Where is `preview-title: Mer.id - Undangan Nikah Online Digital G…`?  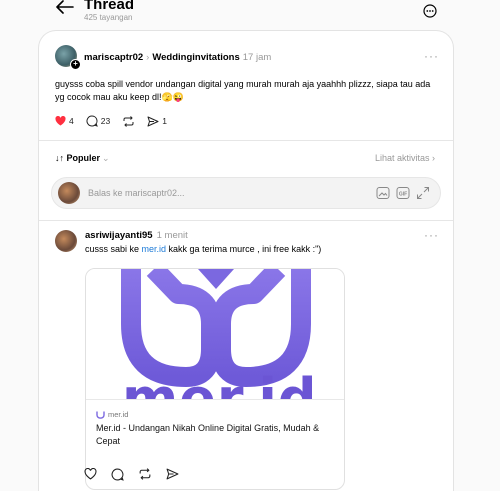 preview-title: Mer.id - Undangan Nikah Online Digital G… is located at coordinates (208, 434).